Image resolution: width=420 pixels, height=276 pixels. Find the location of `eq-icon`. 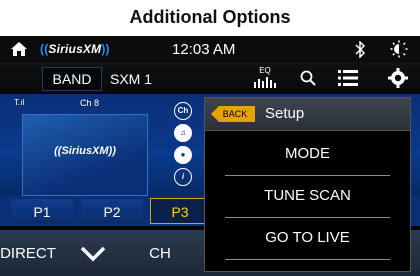

eq-icon is located at coordinates (265, 82).